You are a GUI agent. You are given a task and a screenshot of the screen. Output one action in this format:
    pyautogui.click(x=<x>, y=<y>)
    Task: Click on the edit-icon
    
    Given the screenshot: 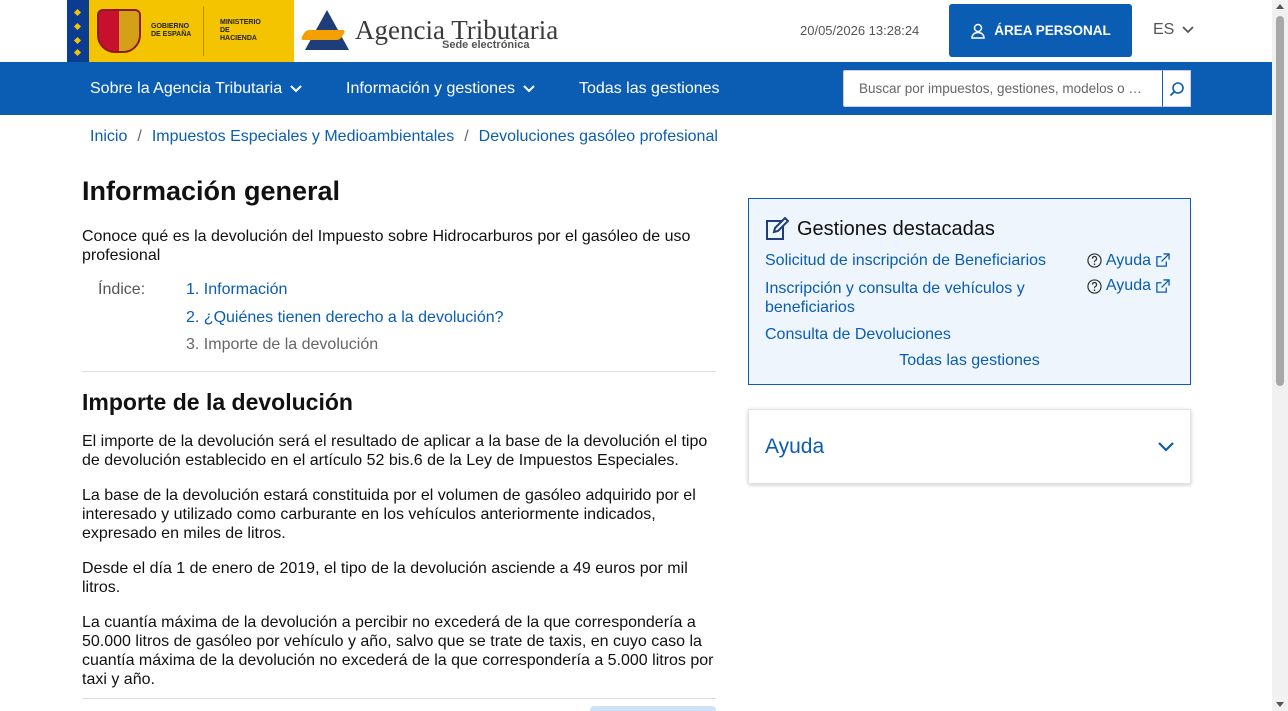 What is the action you would take?
    pyautogui.click(x=777, y=228)
    